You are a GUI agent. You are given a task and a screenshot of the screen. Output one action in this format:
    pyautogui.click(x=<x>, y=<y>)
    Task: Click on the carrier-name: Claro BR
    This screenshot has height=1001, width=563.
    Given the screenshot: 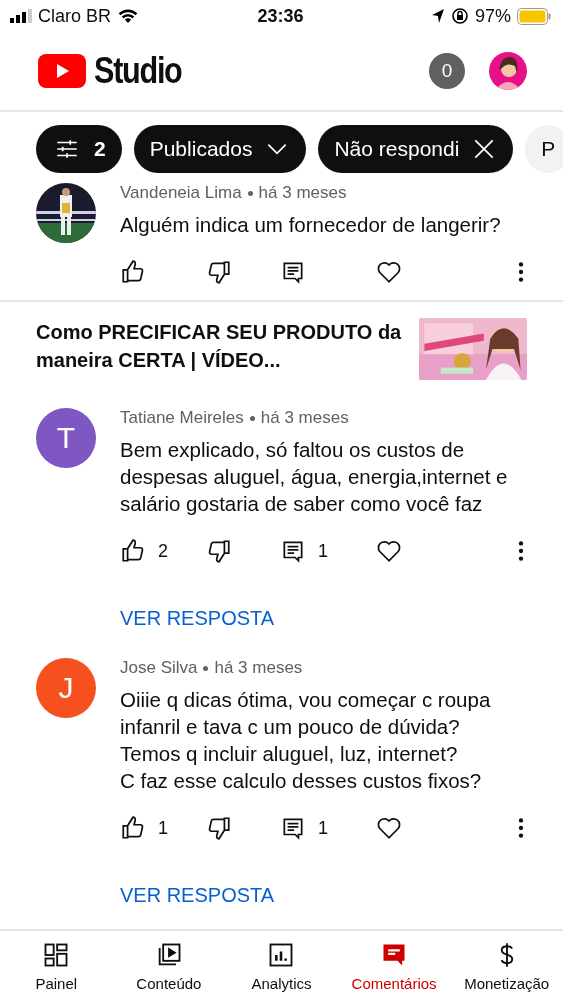 What is the action you would take?
    pyautogui.click(x=75, y=16)
    